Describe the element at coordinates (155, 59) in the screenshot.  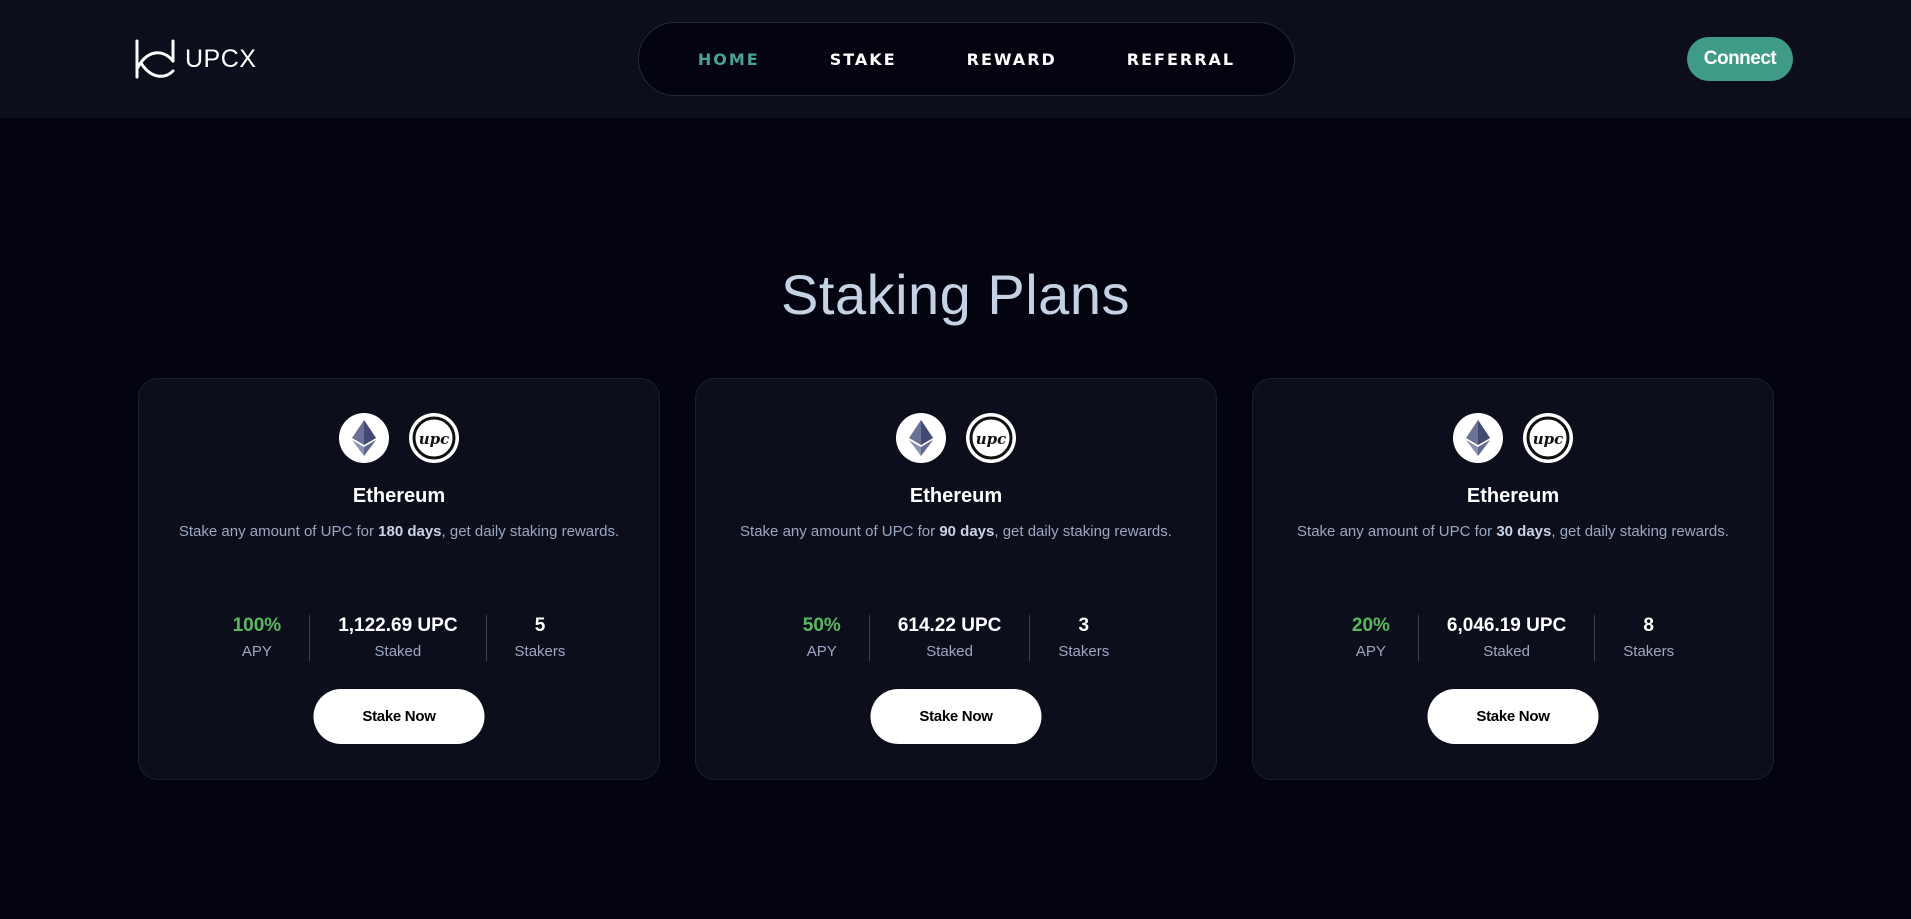
I see `upcx-logo-icon` at that location.